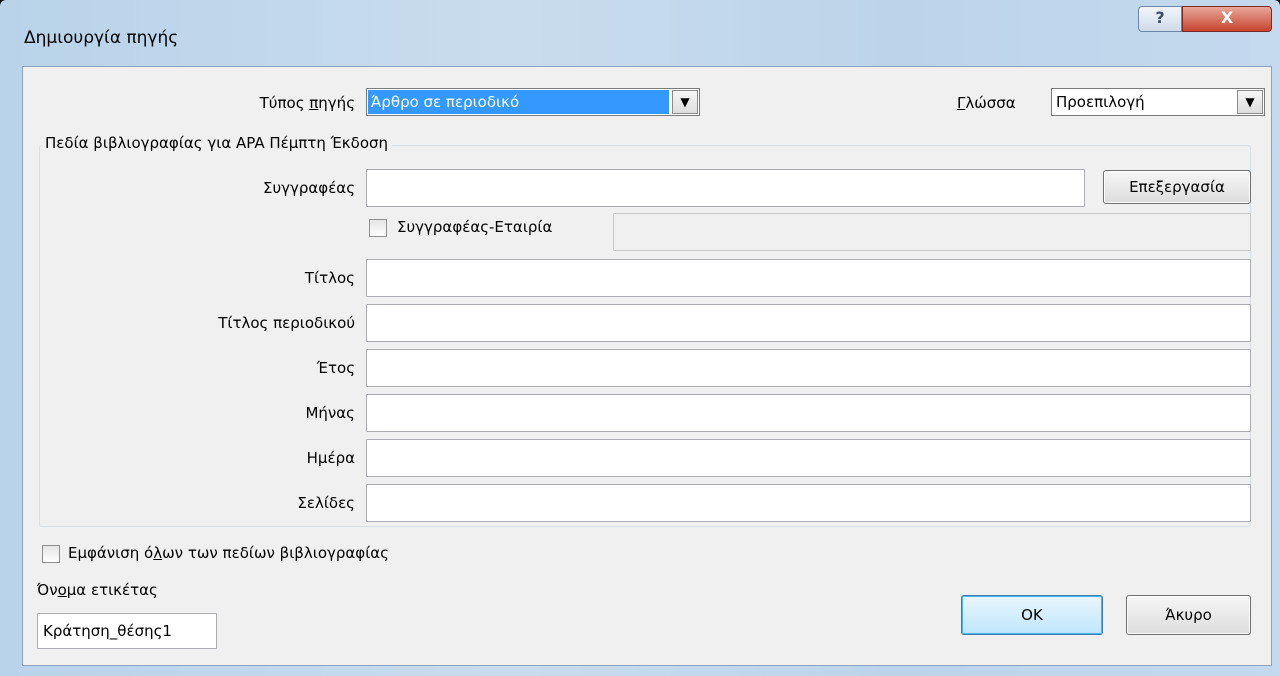 The width and height of the screenshot is (1280, 676). What do you see at coordinates (518, 102) in the screenshot?
I see `source-type-value: Άρθρο σε περιοδικό` at bounding box center [518, 102].